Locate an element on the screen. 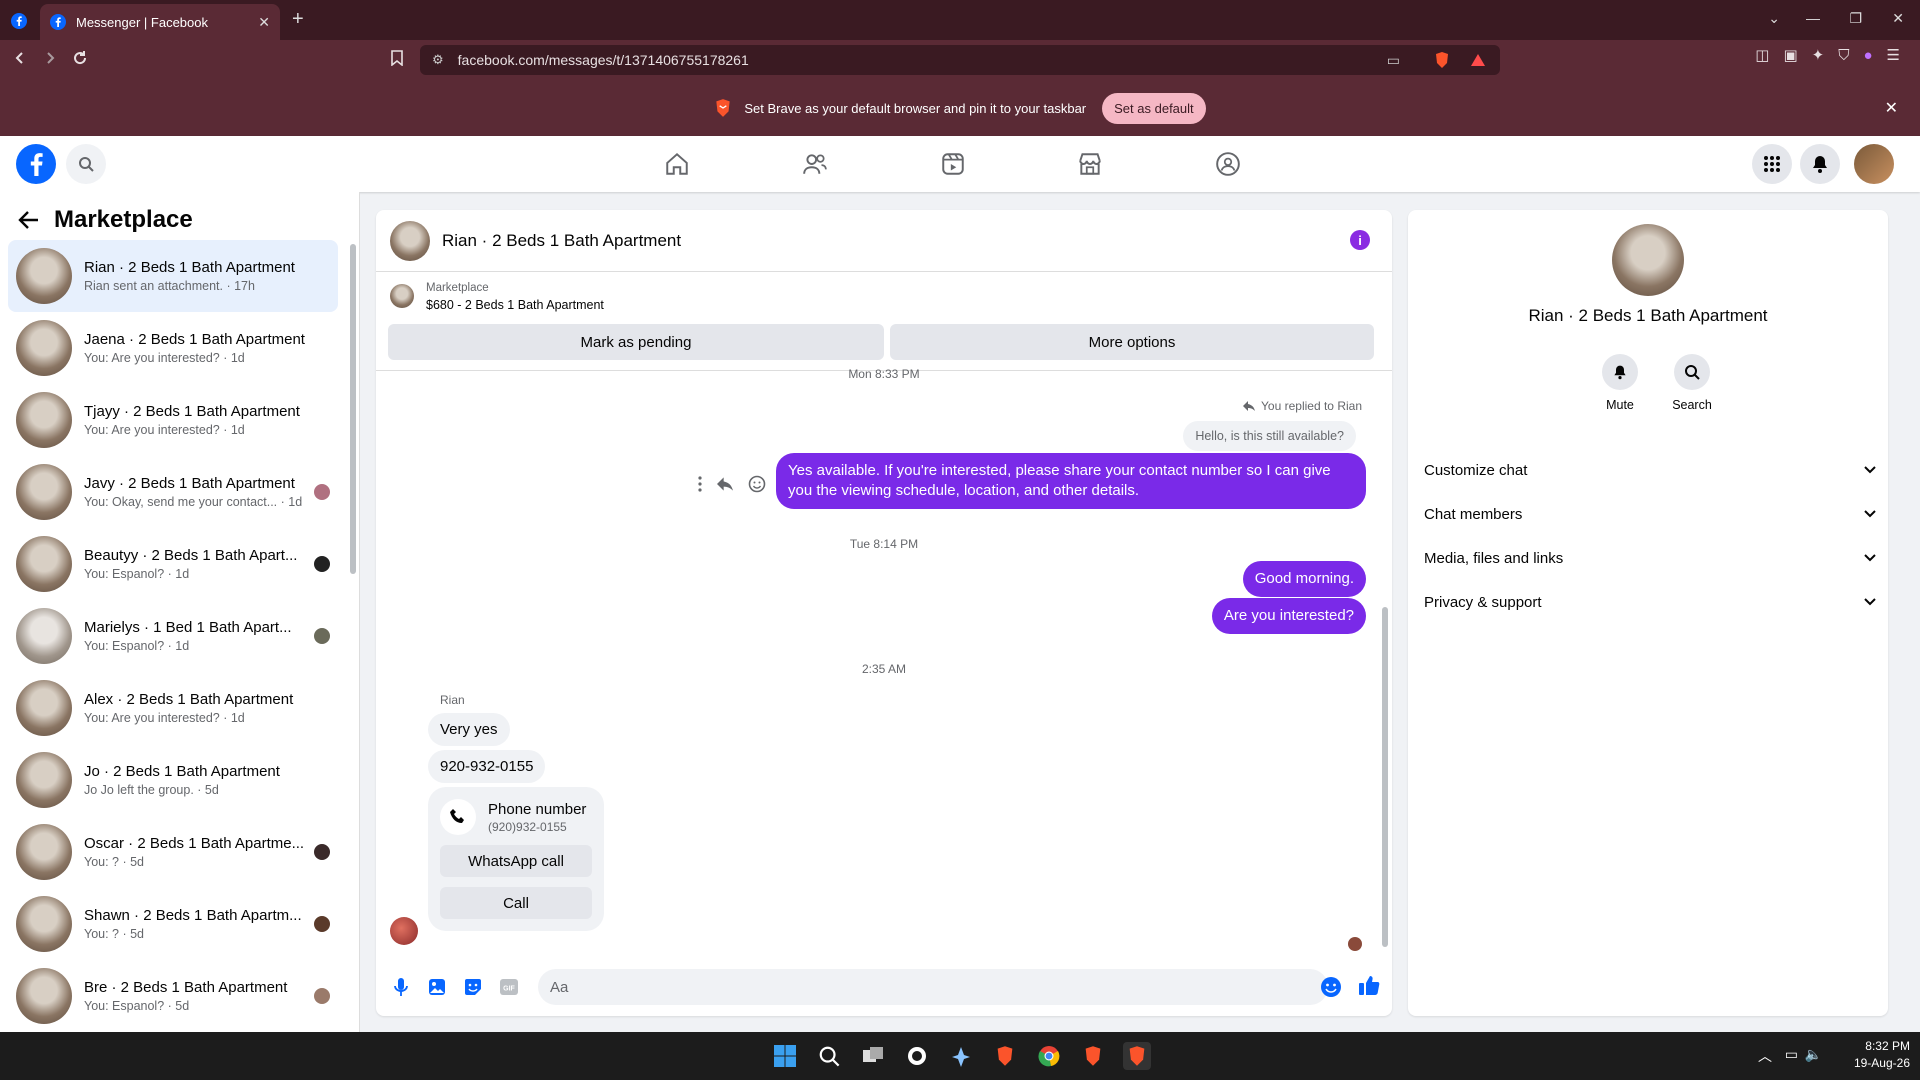 Image resolution: width=1920 pixels, height=1080 pixels. notifications-bell-icon is located at coordinates (1820, 164).